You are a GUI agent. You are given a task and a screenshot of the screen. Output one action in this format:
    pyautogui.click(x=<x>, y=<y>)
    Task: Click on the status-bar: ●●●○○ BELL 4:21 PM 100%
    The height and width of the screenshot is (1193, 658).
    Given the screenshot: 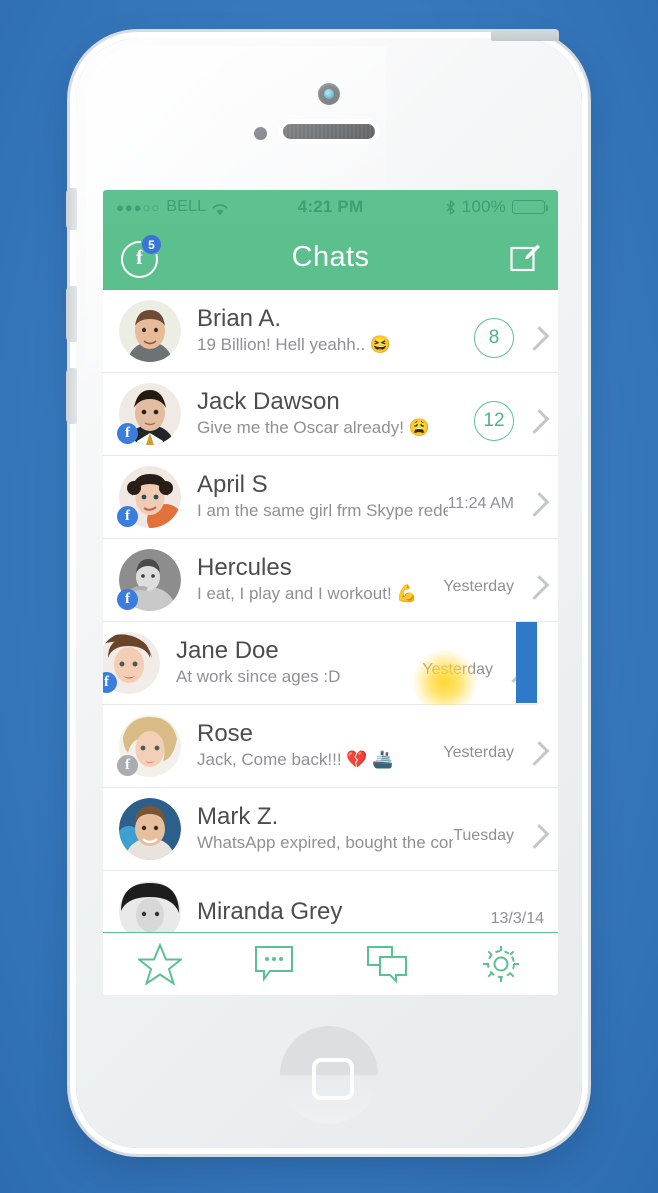 What is the action you would take?
    pyautogui.click(x=330, y=207)
    